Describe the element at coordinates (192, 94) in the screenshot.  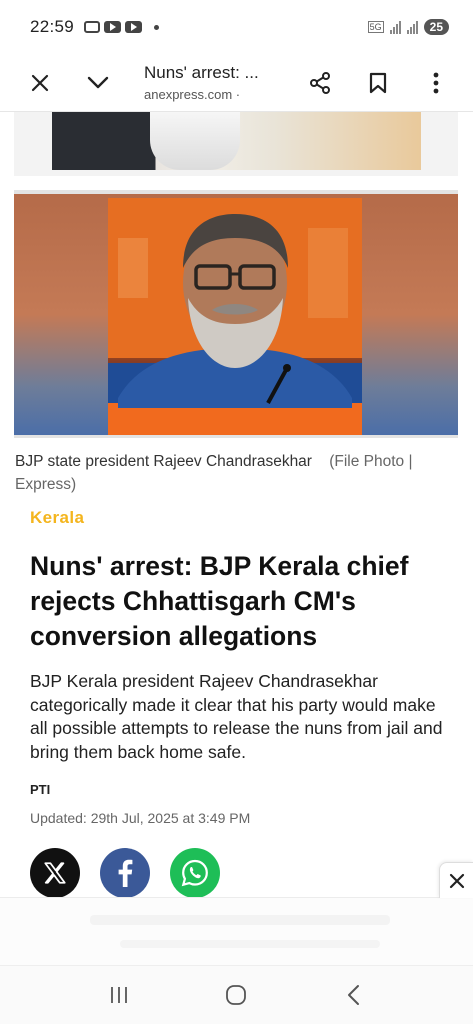
I see `page-url: anexpress.com ·` at that location.